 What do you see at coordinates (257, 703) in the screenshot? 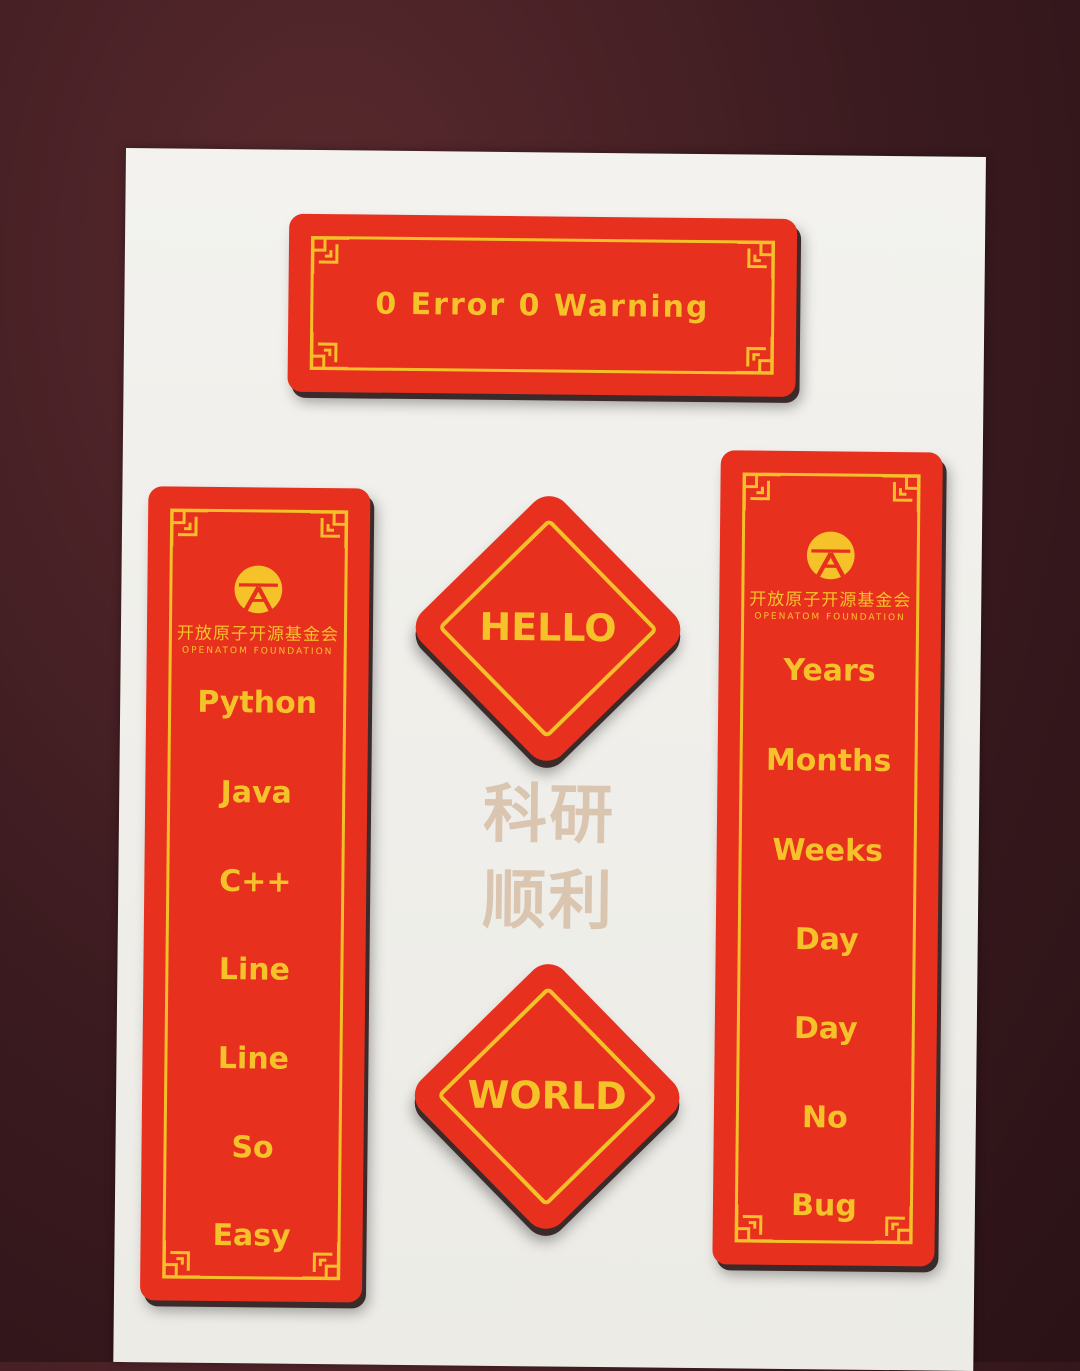
I see `plaque-word: Python` at bounding box center [257, 703].